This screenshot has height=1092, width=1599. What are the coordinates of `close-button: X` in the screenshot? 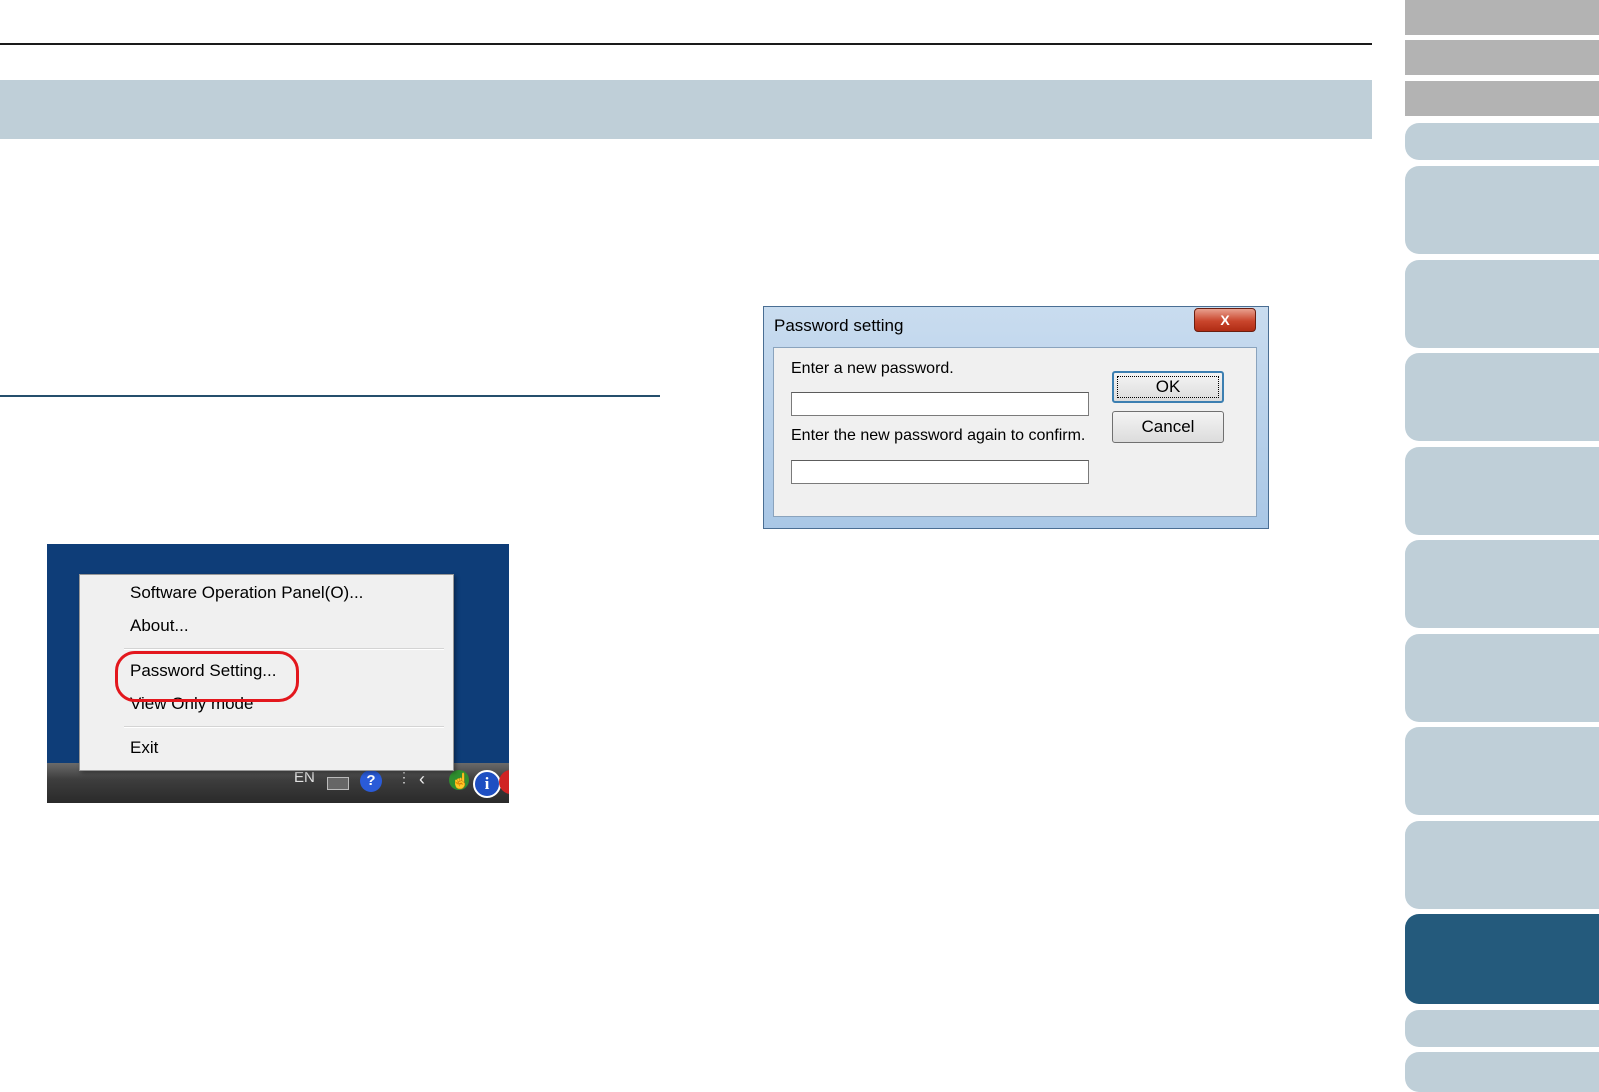 It's located at (1225, 320).